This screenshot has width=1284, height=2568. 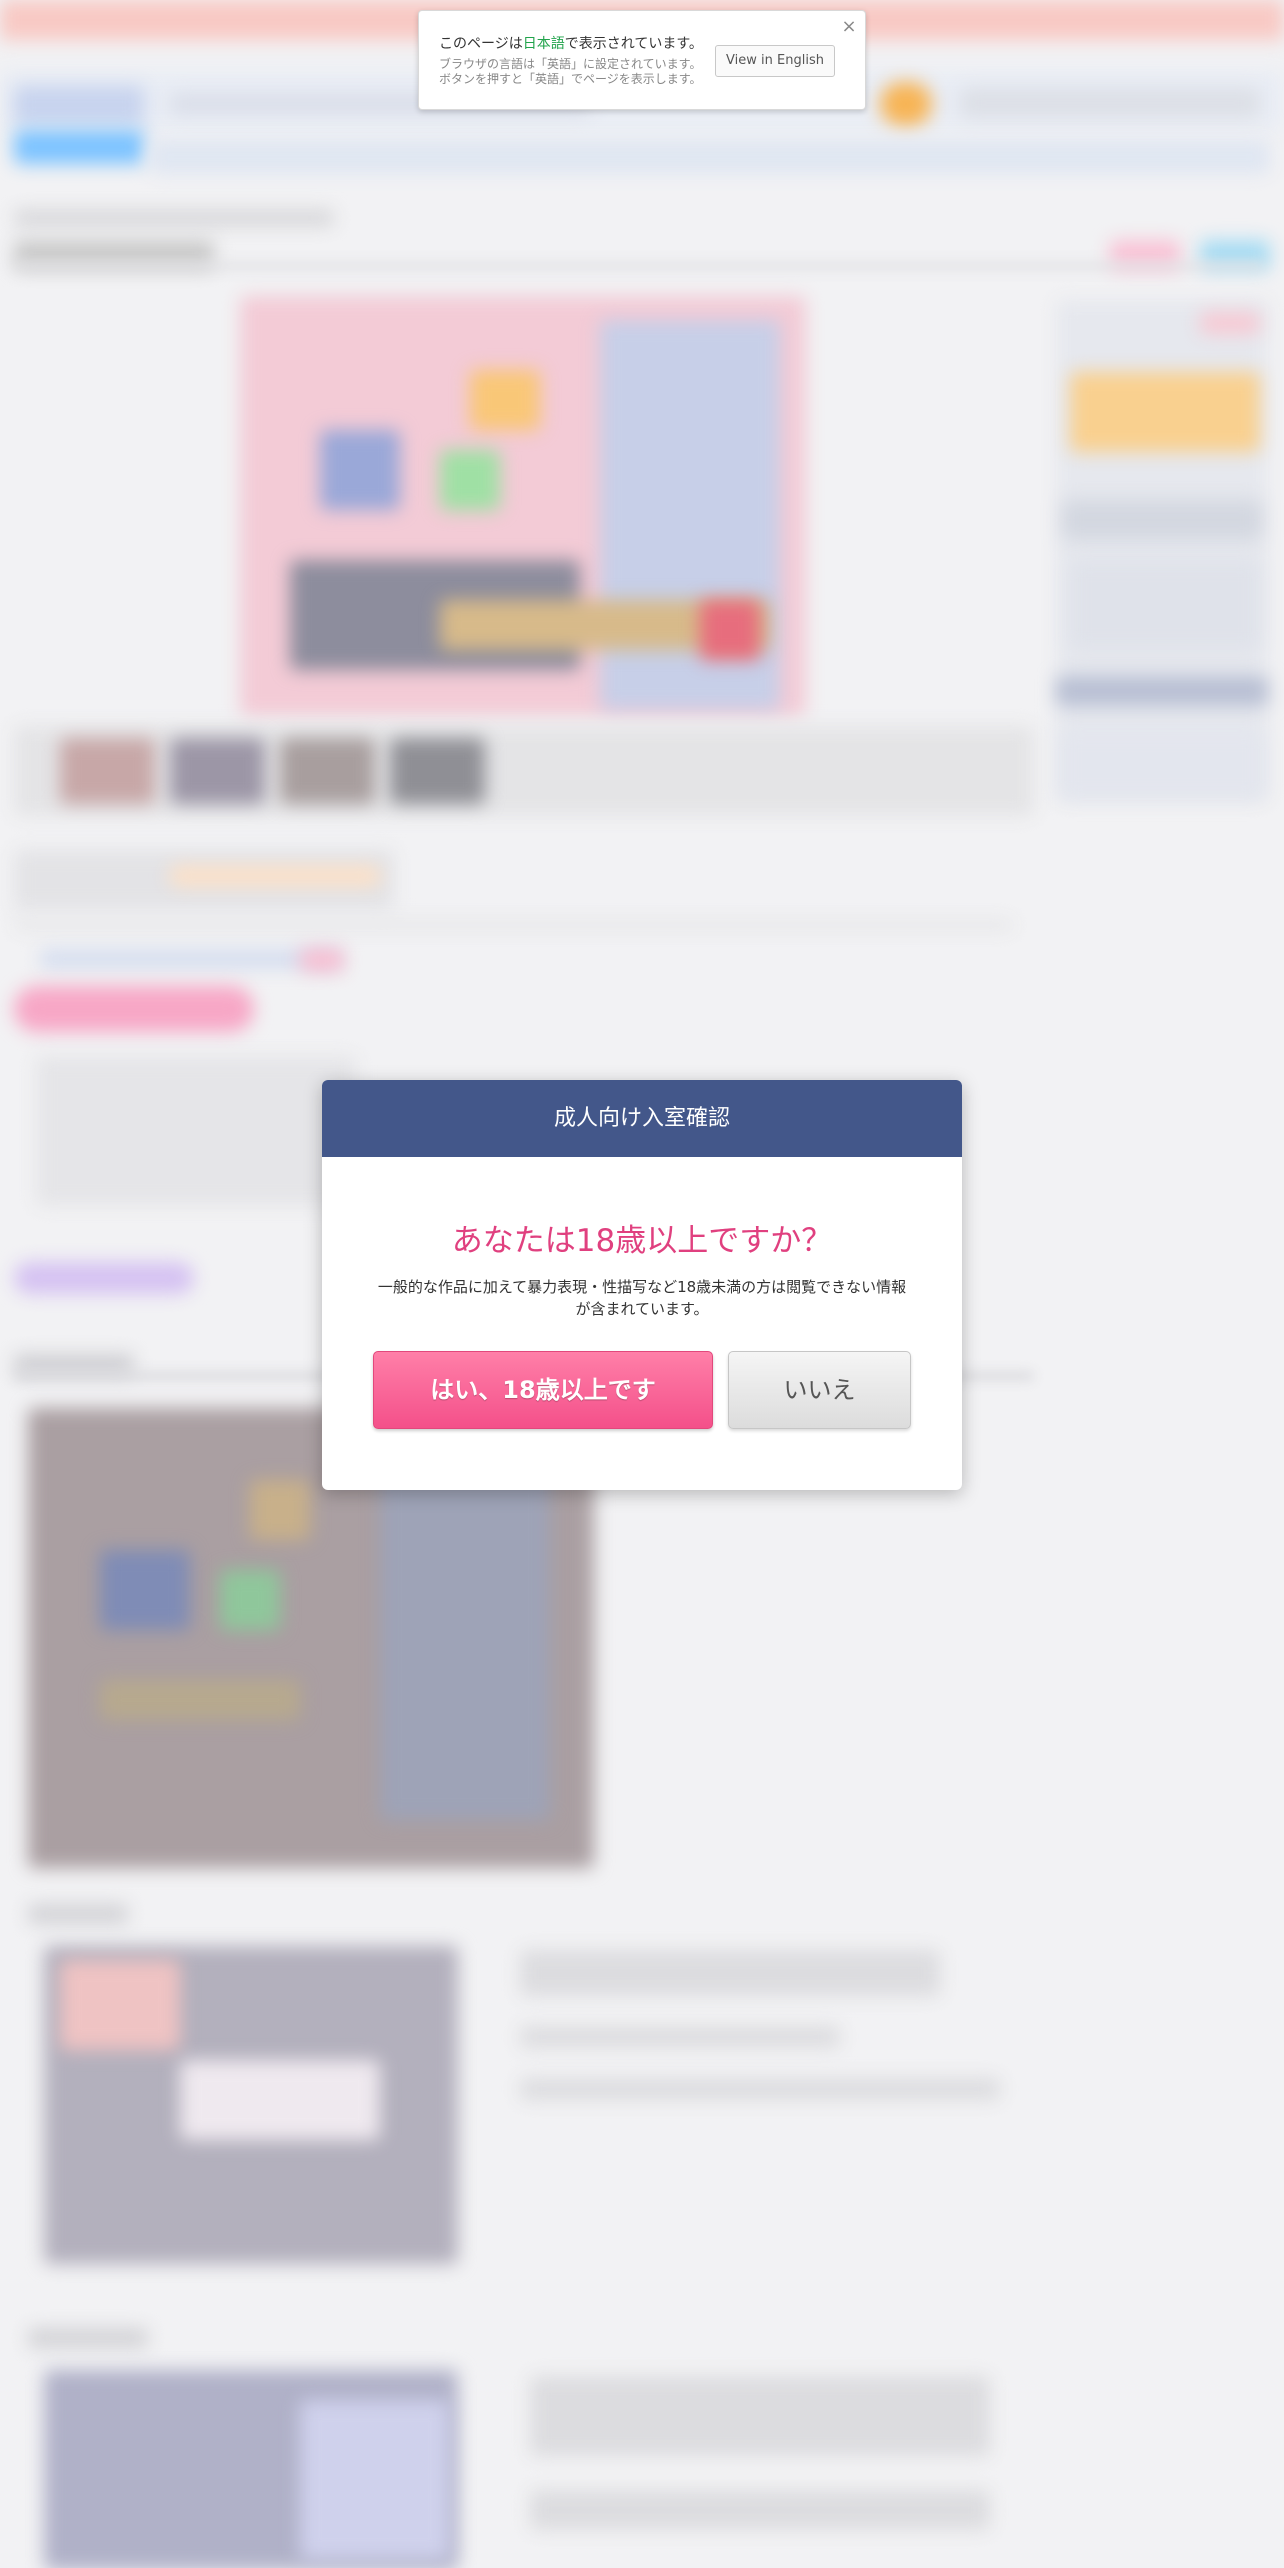 What do you see at coordinates (524, 771) in the screenshot?
I see `thumbnail-strip` at bounding box center [524, 771].